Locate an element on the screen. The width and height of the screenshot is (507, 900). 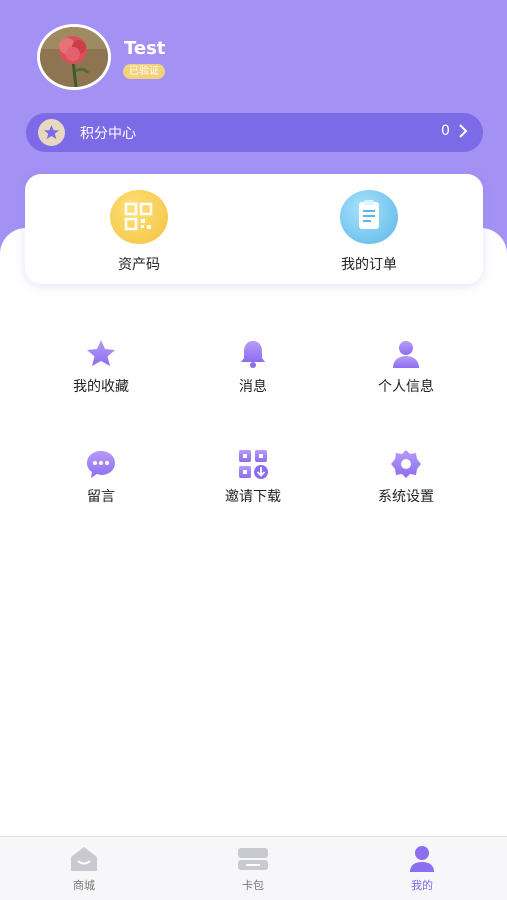
chat-bubble-icon is located at coordinates (101, 464).